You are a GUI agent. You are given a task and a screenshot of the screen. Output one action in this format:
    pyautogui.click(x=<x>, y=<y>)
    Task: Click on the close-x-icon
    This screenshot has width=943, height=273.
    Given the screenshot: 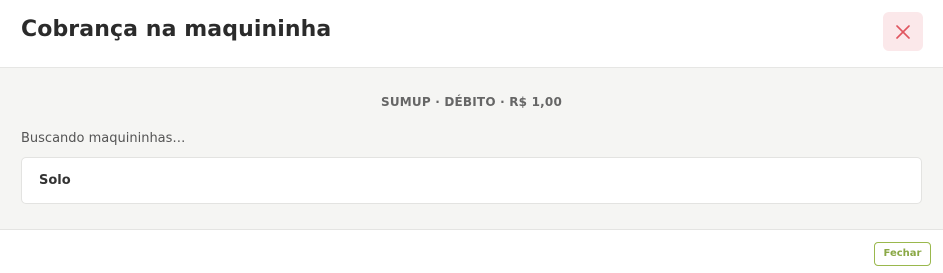 What is the action you would take?
    pyautogui.click(x=903, y=31)
    